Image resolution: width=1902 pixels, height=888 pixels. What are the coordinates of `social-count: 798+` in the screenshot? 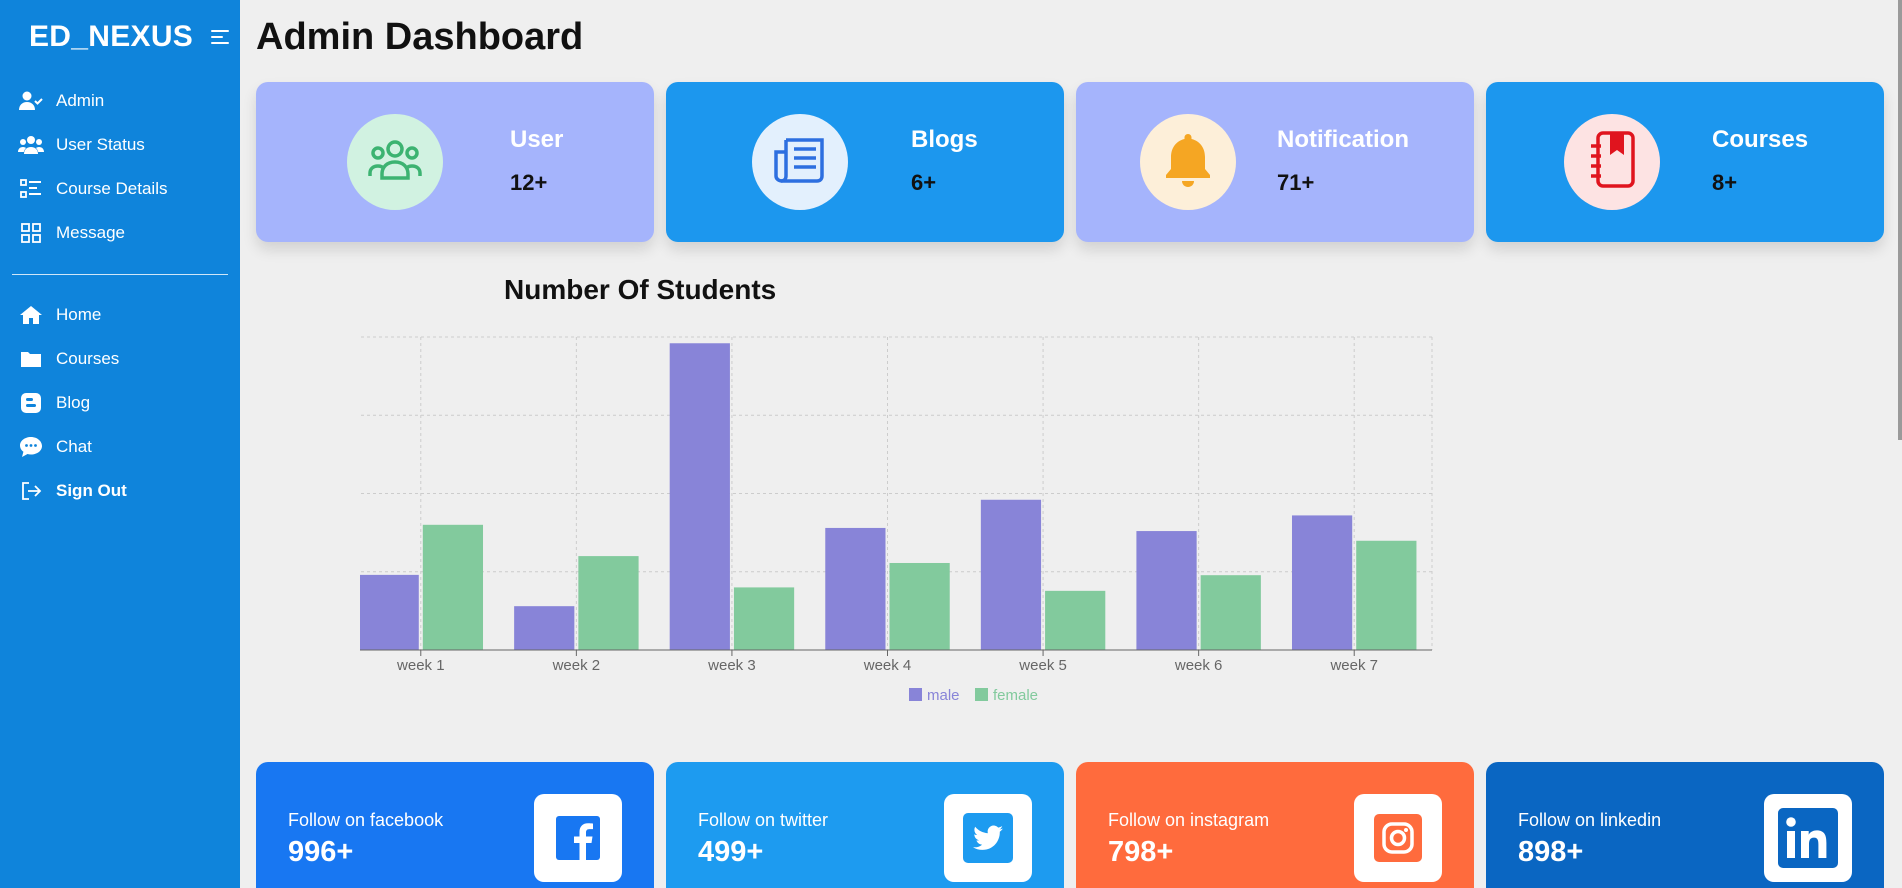 It's located at (1141, 852).